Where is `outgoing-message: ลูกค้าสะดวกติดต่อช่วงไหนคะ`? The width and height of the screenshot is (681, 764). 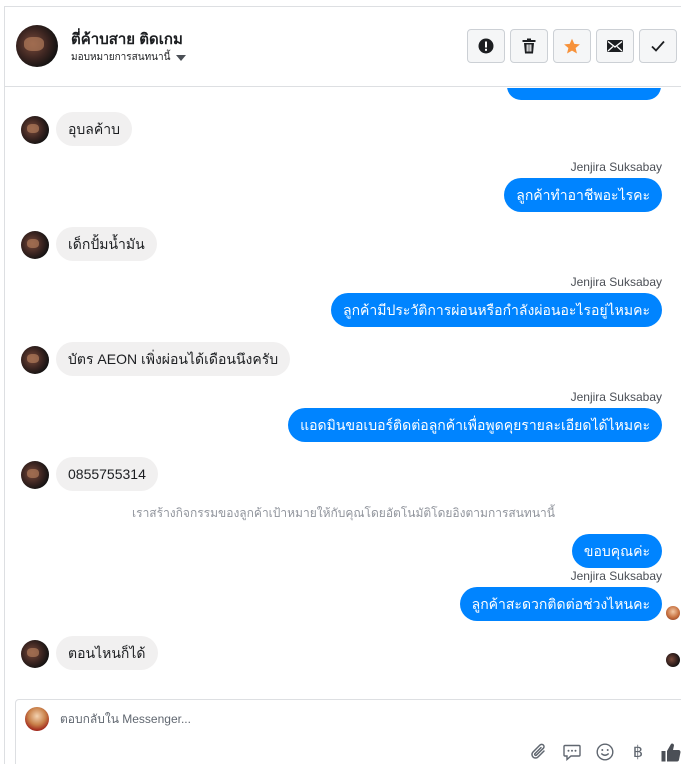 outgoing-message: ลูกค้าสะดวกติดต่อช่วงไหนคะ is located at coordinates (560, 604).